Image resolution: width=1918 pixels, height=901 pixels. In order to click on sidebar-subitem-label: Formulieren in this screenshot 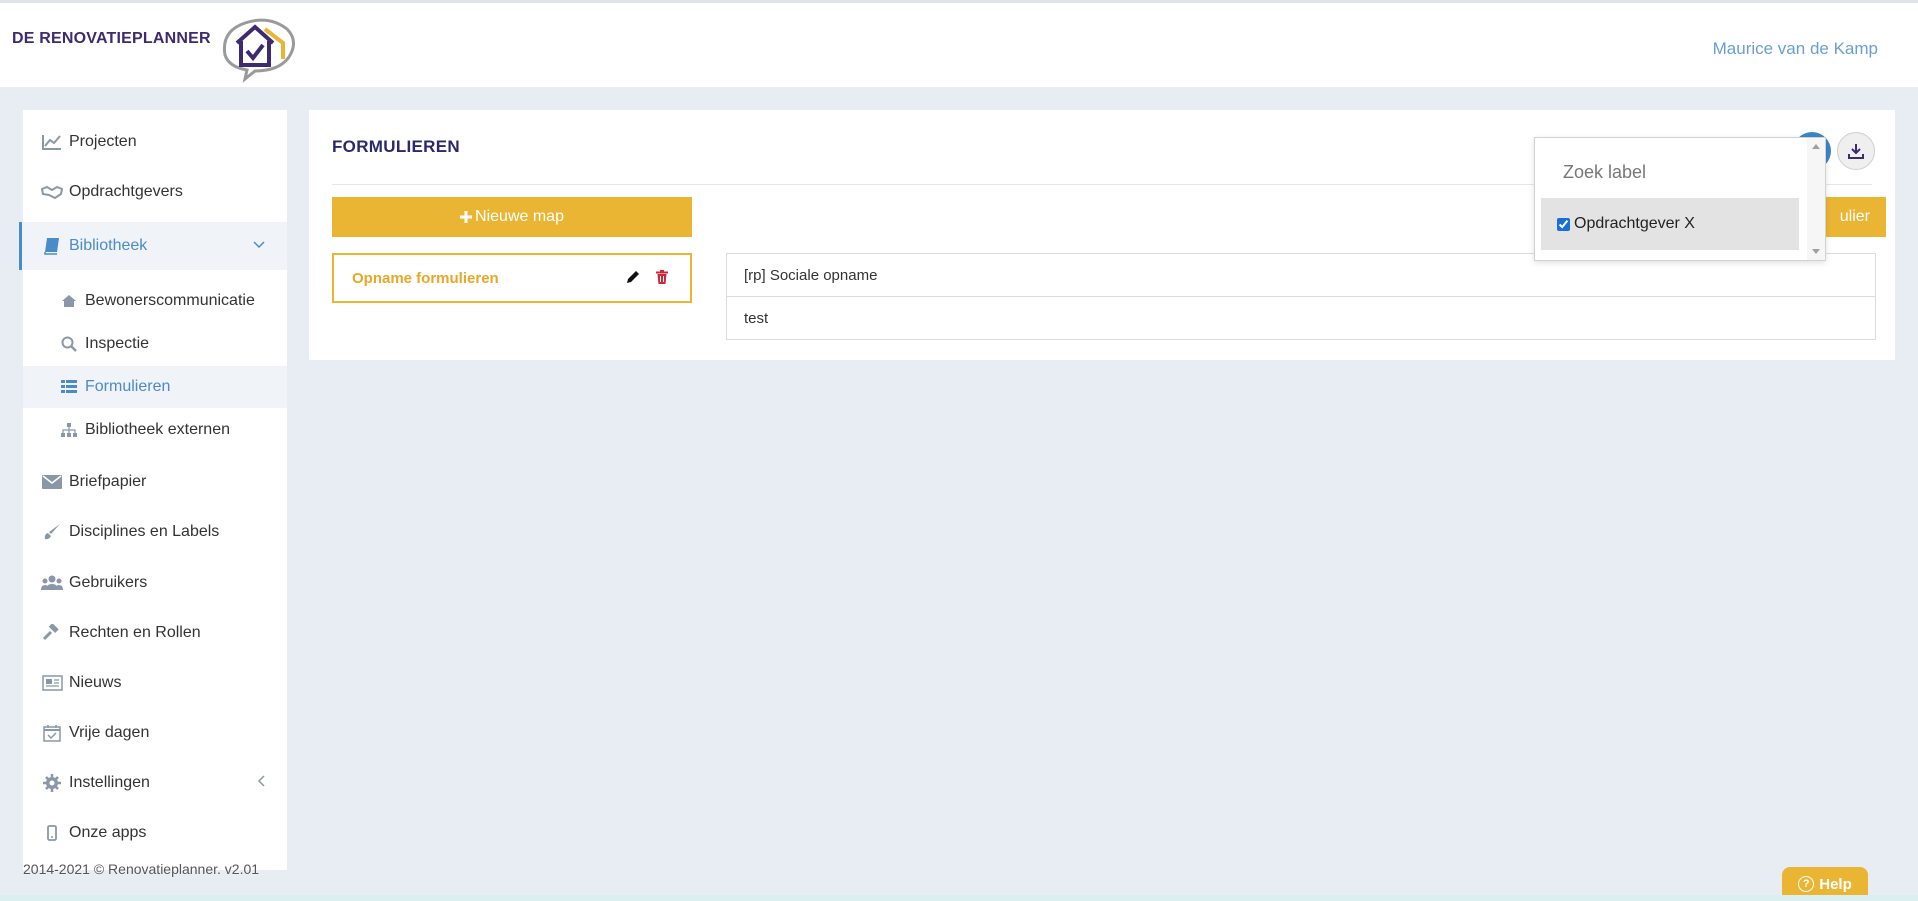, I will do `click(128, 386)`.